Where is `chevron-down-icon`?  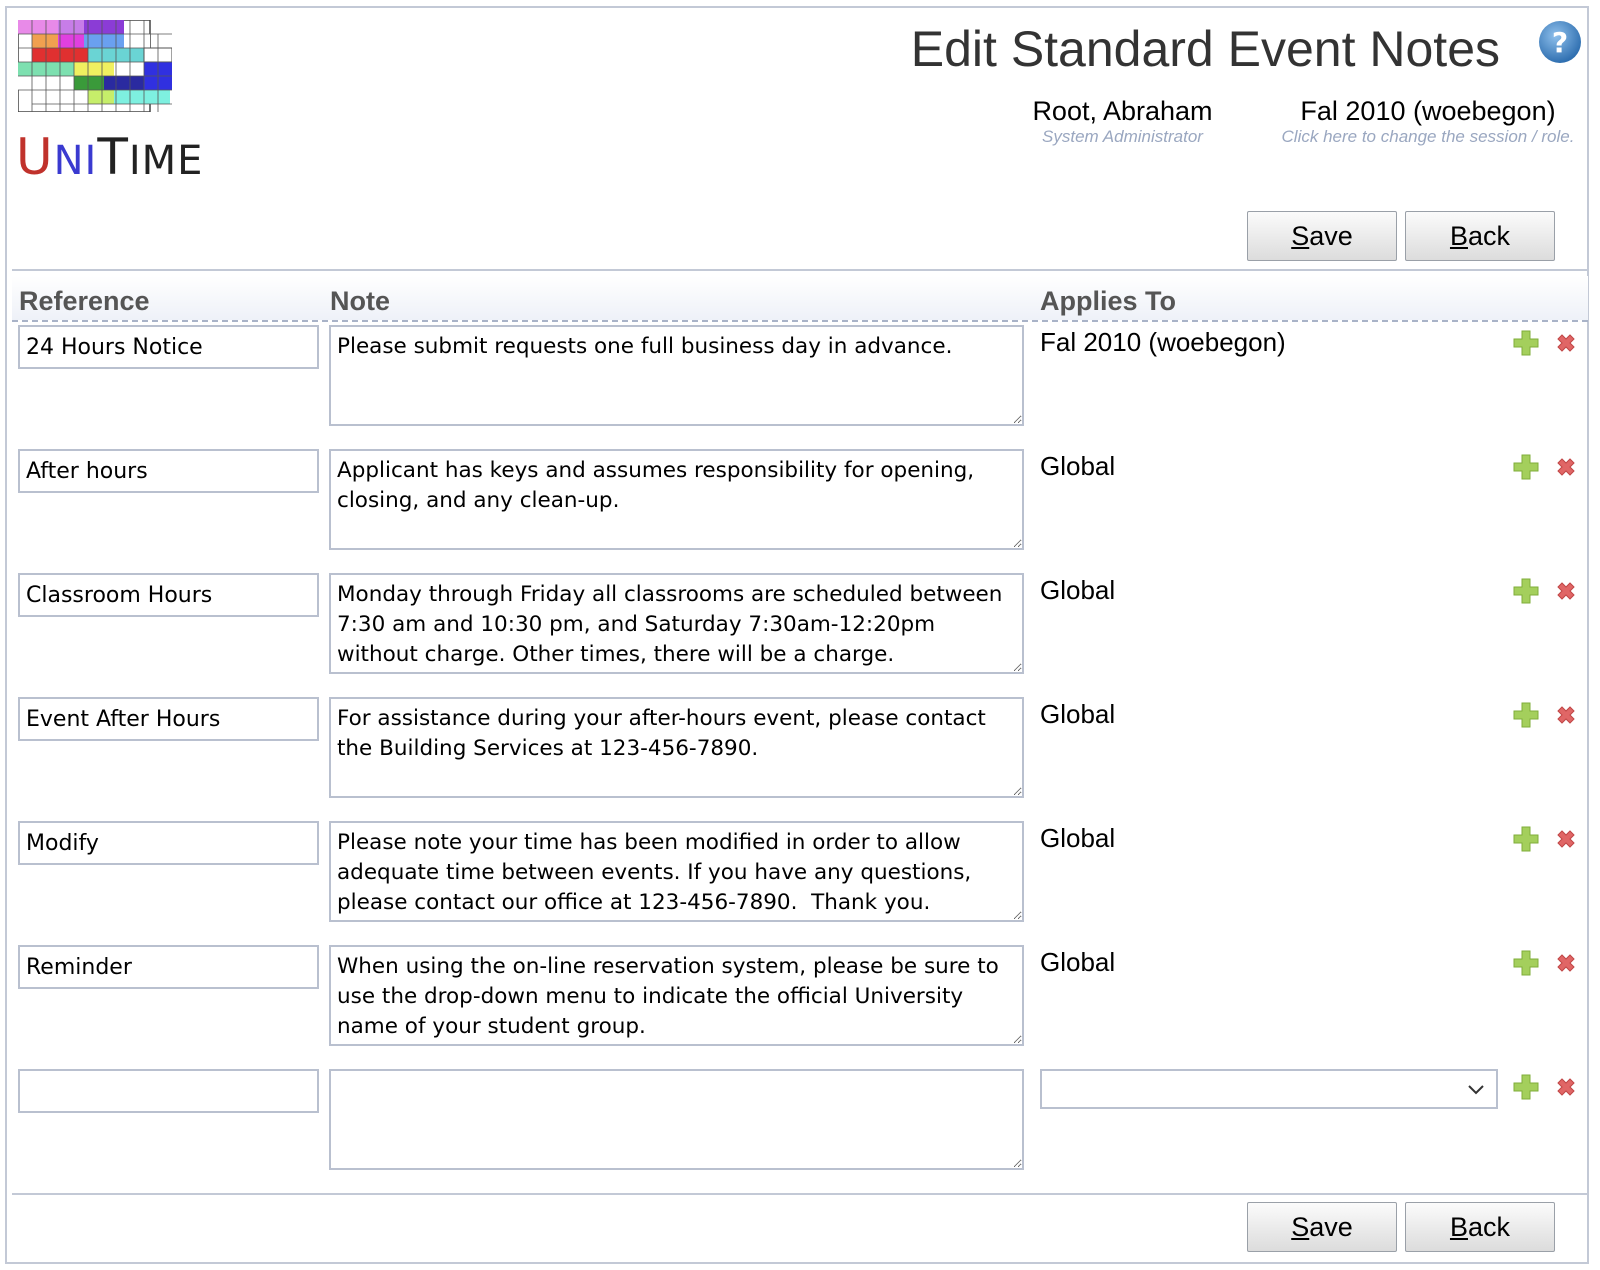 chevron-down-icon is located at coordinates (1476, 1090).